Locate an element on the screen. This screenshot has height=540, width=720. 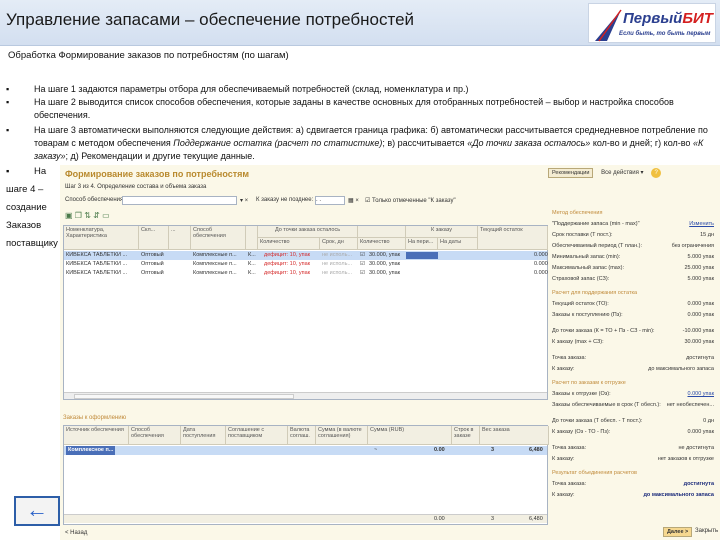
arrow-left-icon: ← is located at coordinates (37, 509).